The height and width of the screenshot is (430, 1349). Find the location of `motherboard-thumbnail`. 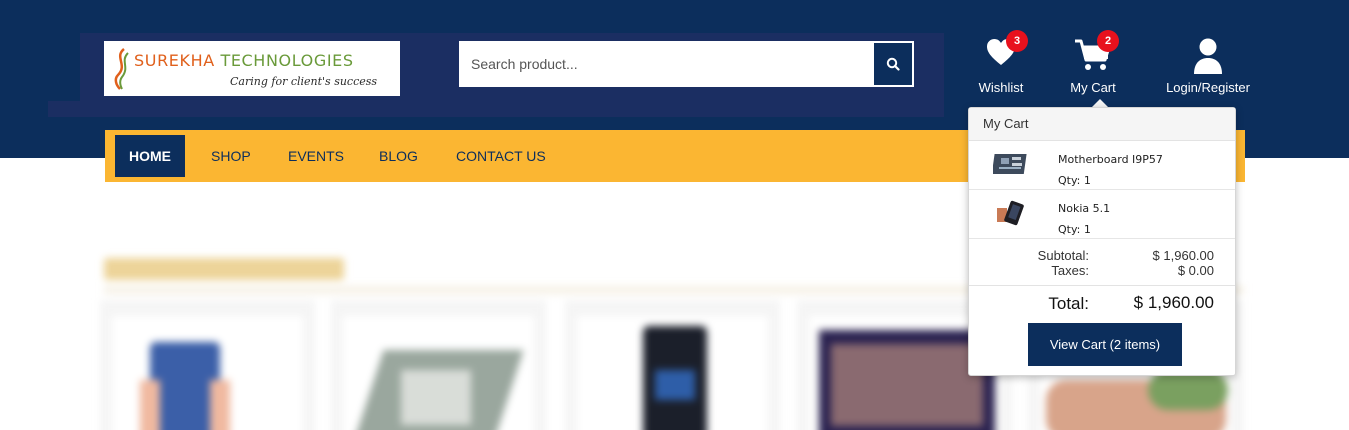

motherboard-thumbnail is located at coordinates (1010, 164).